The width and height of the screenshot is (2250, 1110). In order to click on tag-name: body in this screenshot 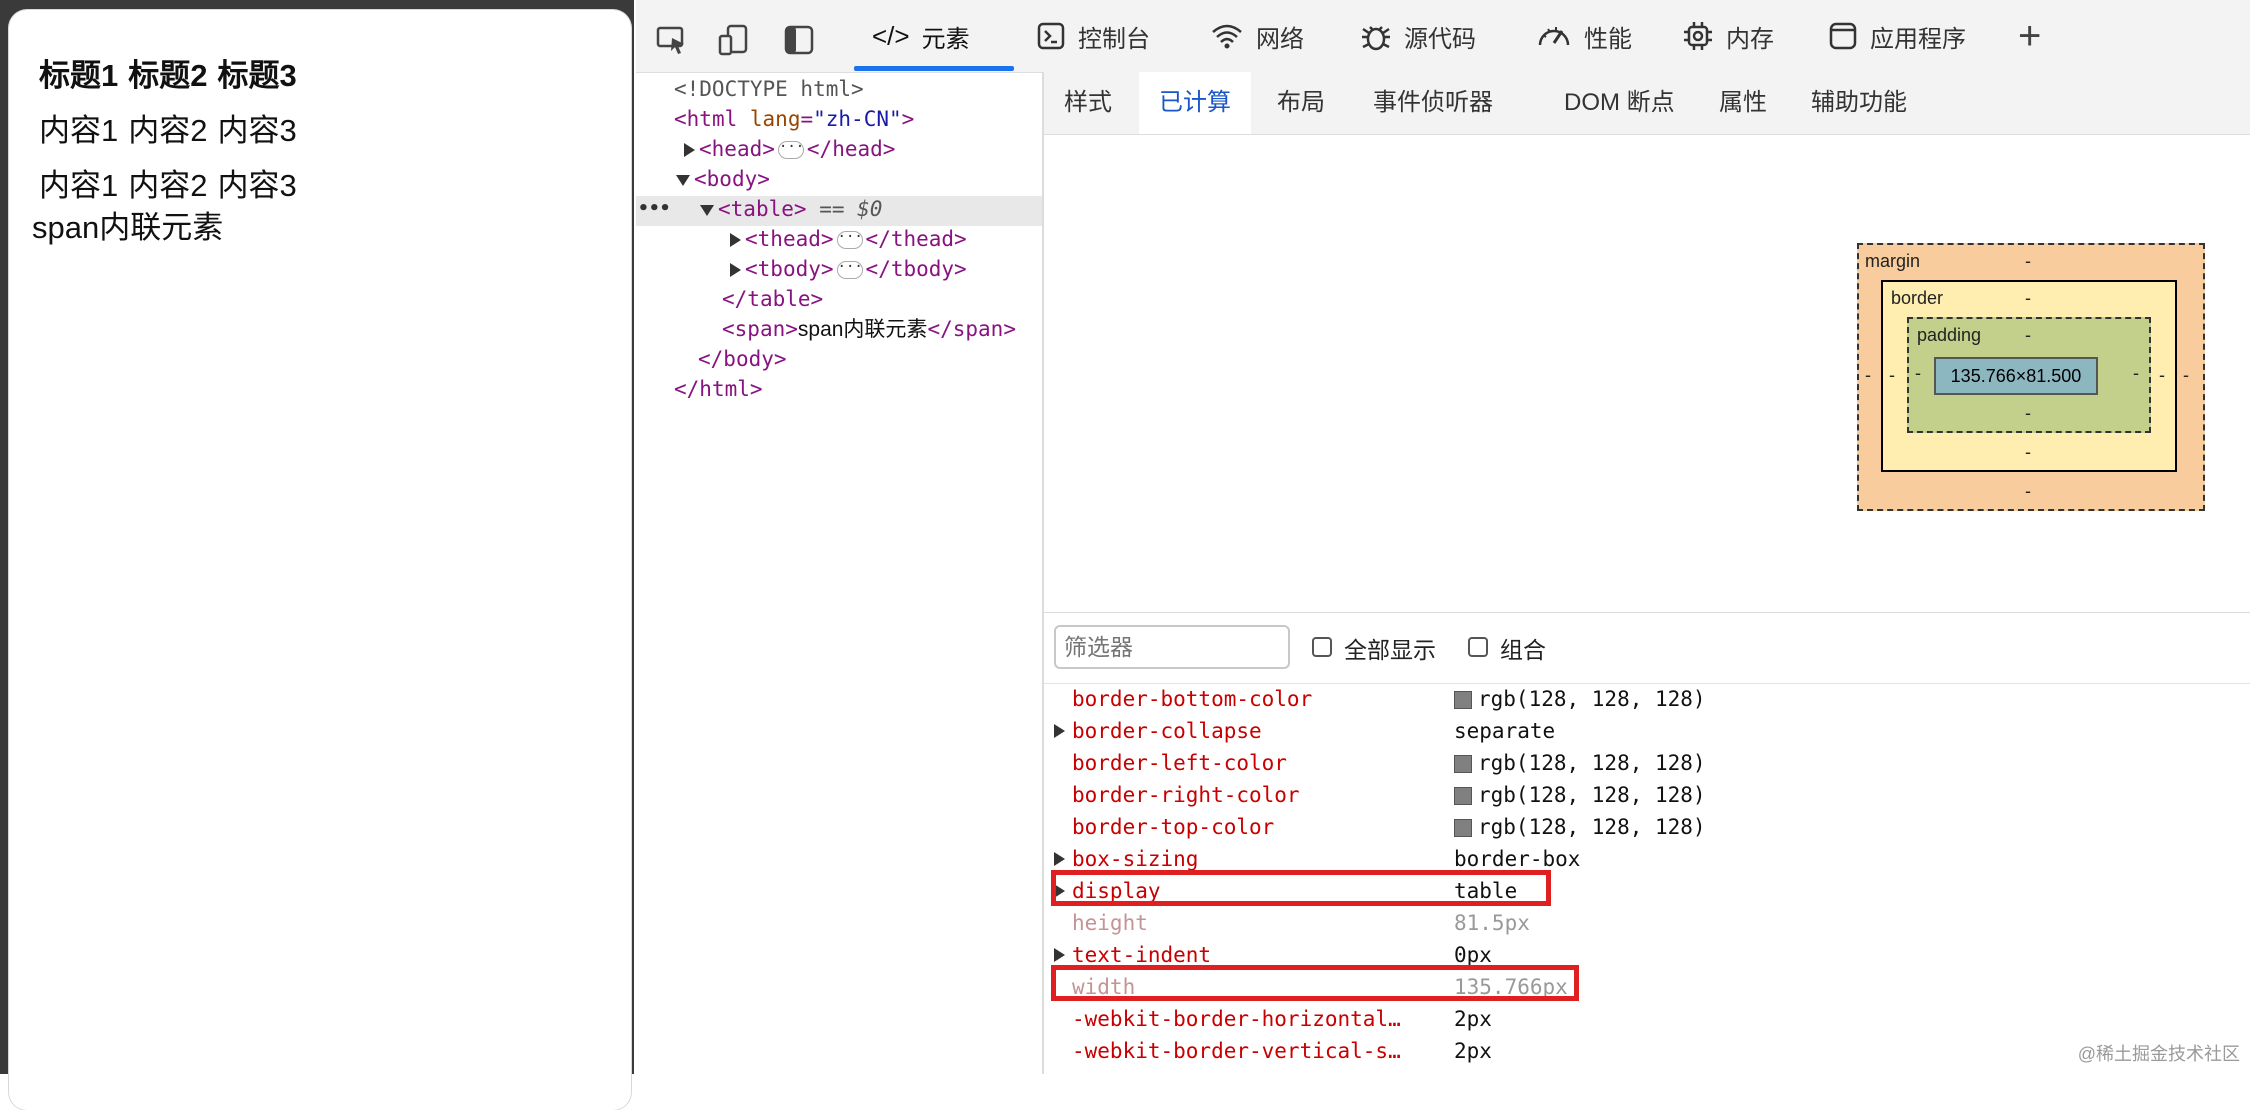, I will do `click(732, 179)`.